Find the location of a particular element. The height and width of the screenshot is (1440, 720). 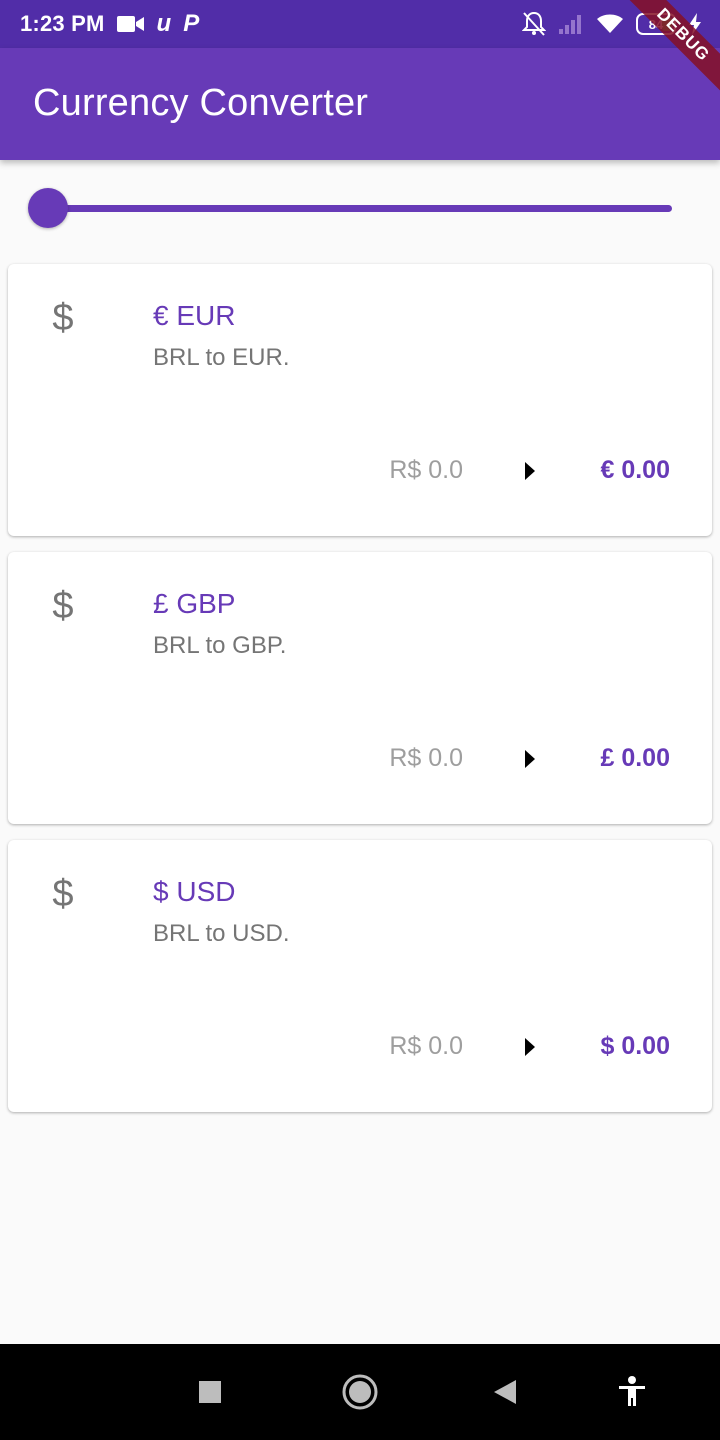

status-time: 1:23 PM is located at coordinates (62, 23).